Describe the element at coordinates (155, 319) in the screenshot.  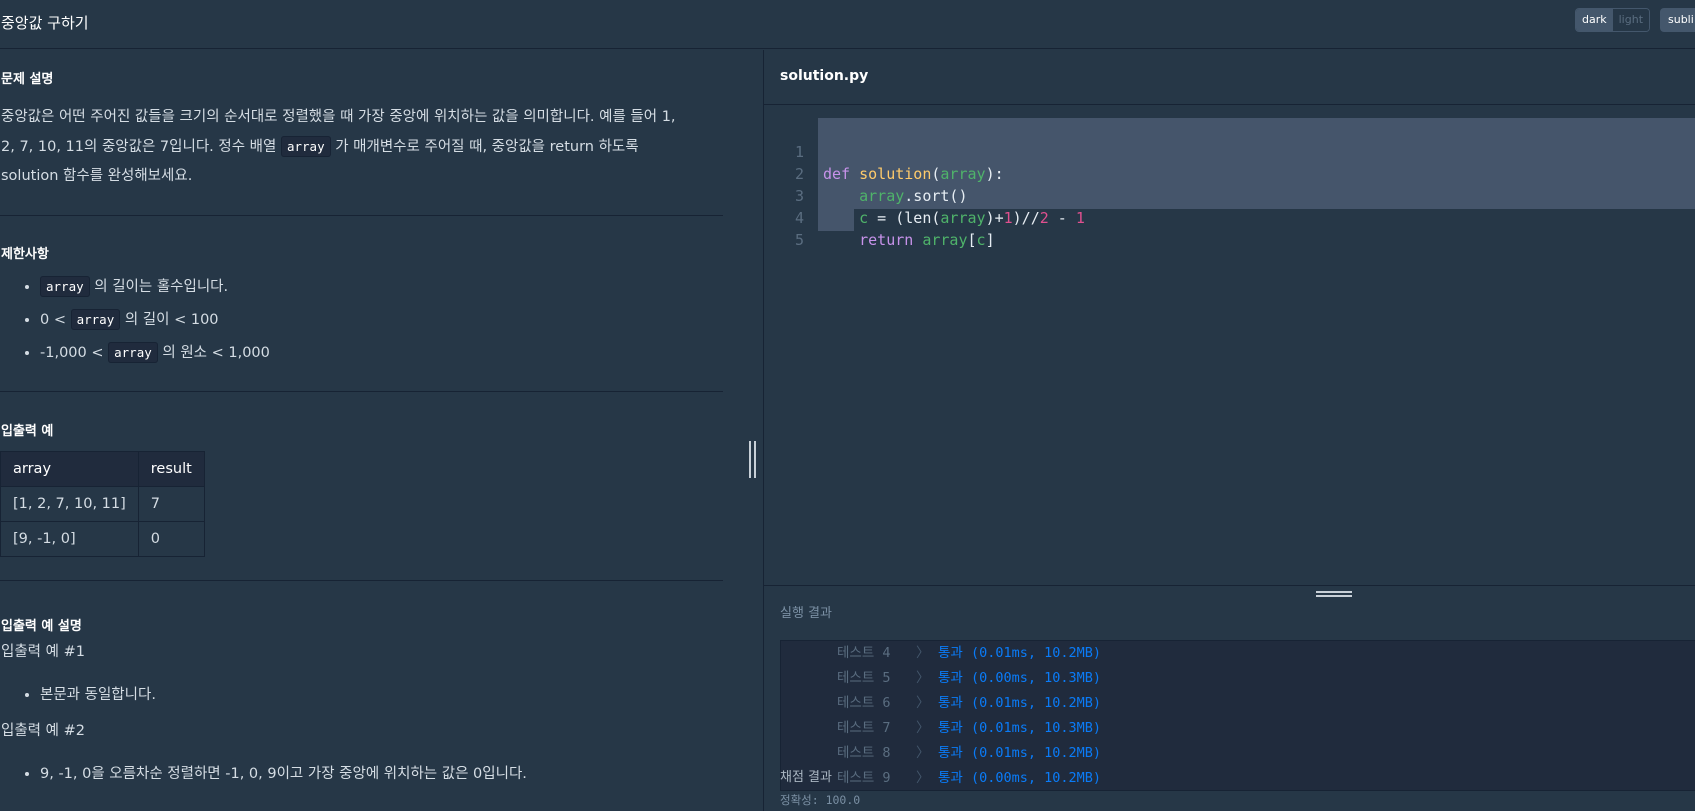
I see `list-item: 0 < array 의 길이 < 100` at that location.